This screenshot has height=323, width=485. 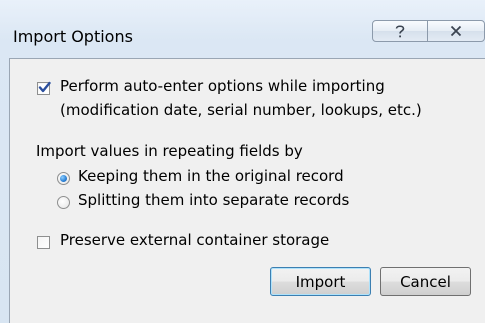 What do you see at coordinates (320, 281) in the screenshot?
I see `import-button: Import` at bounding box center [320, 281].